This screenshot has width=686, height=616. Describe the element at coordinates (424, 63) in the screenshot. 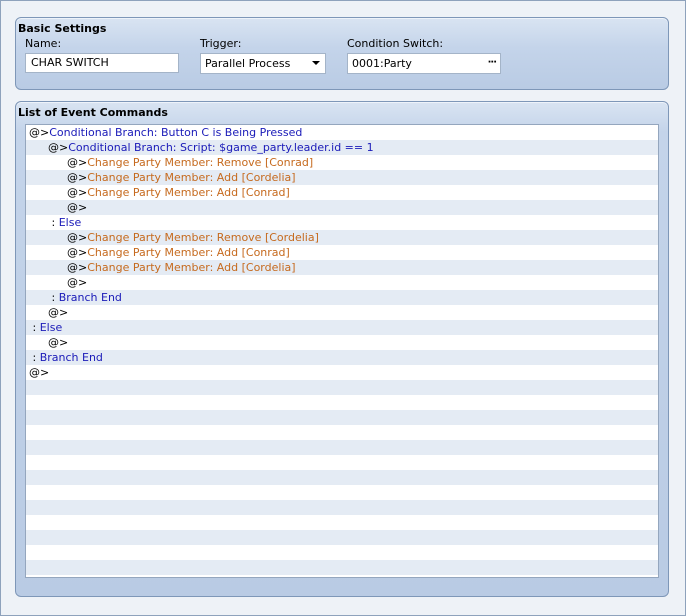

I see `condition-switch-field: 0001:Party ···` at that location.